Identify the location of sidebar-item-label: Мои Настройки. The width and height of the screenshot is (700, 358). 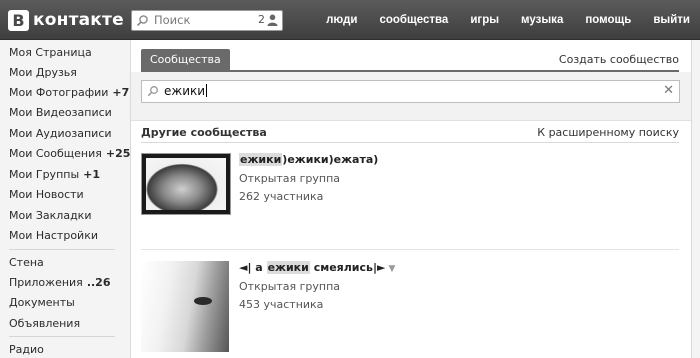
(53, 235).